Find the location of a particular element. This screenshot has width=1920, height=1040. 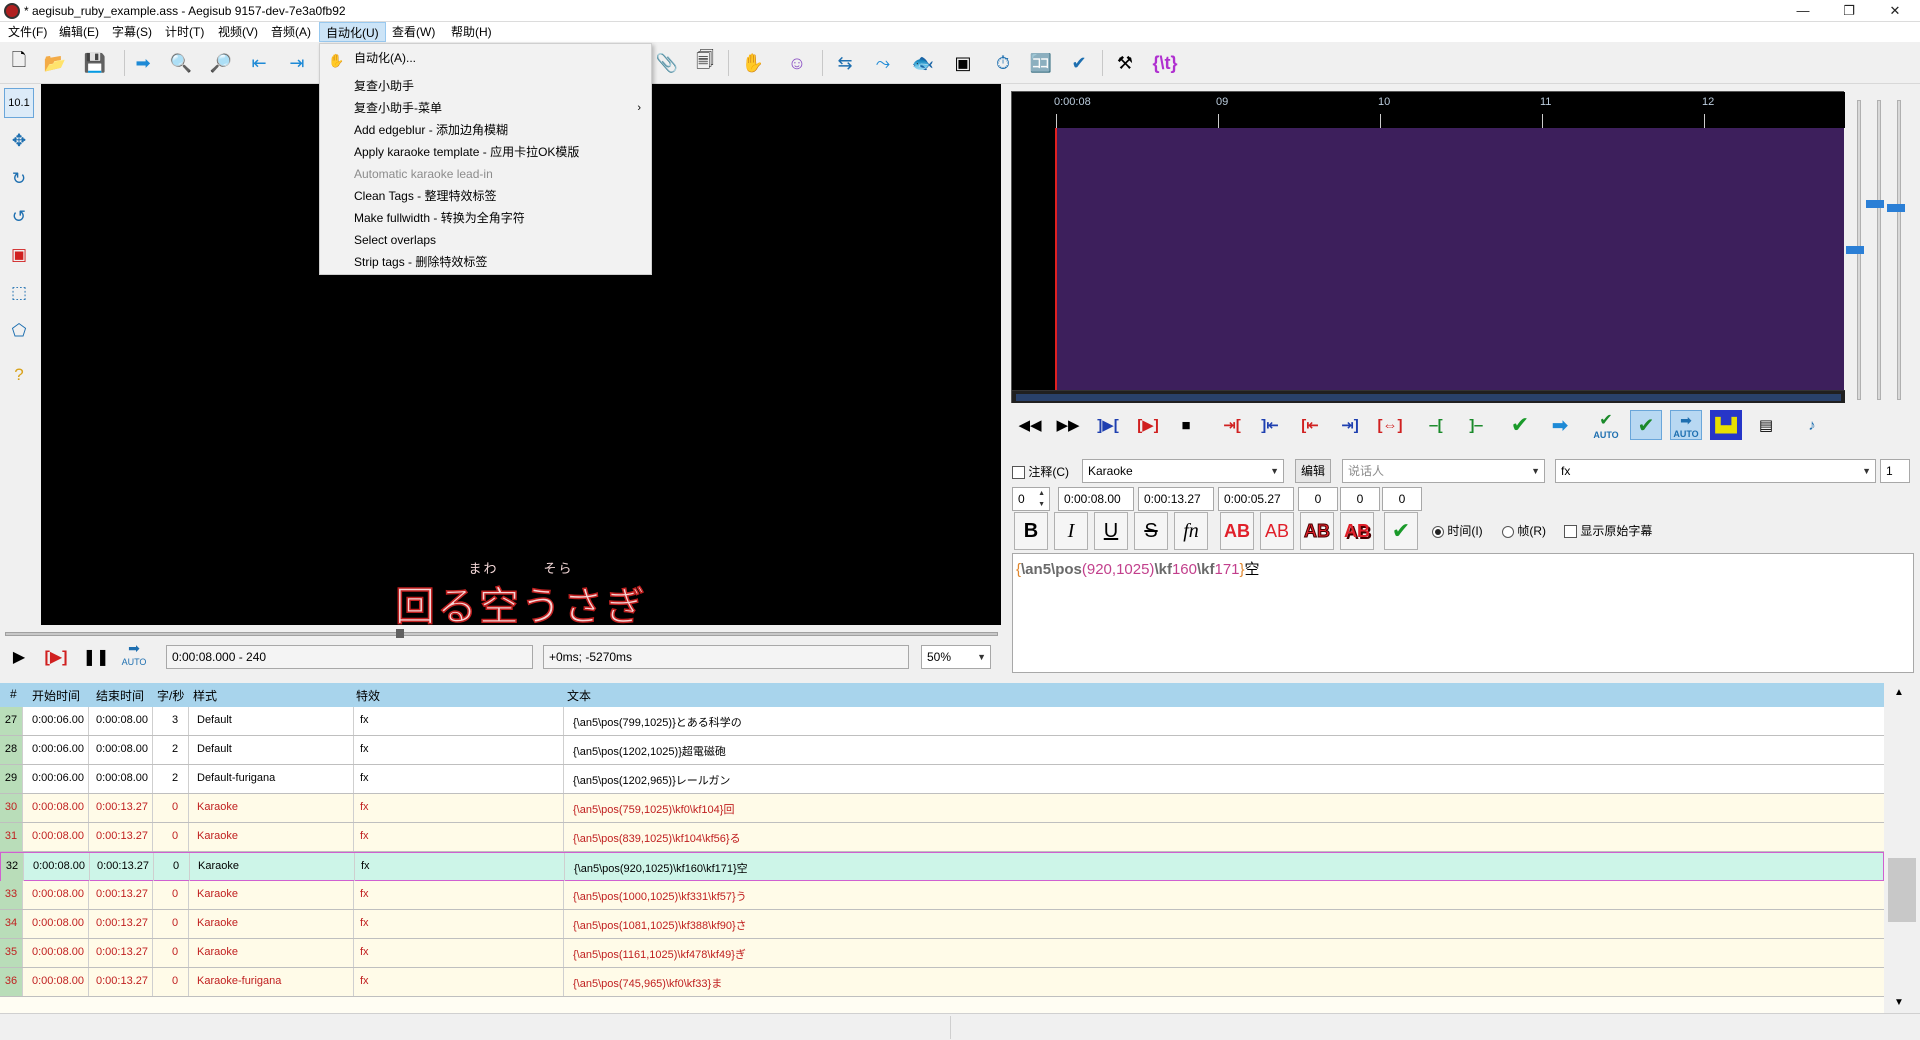

open-folder-icon: 📂 is located at coordinates (55, 63).